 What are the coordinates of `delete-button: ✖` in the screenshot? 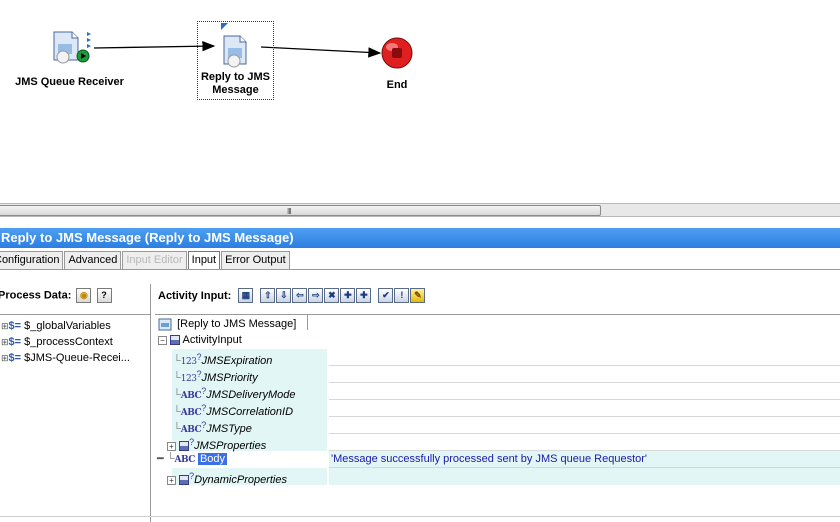 It's located at (332, 295).